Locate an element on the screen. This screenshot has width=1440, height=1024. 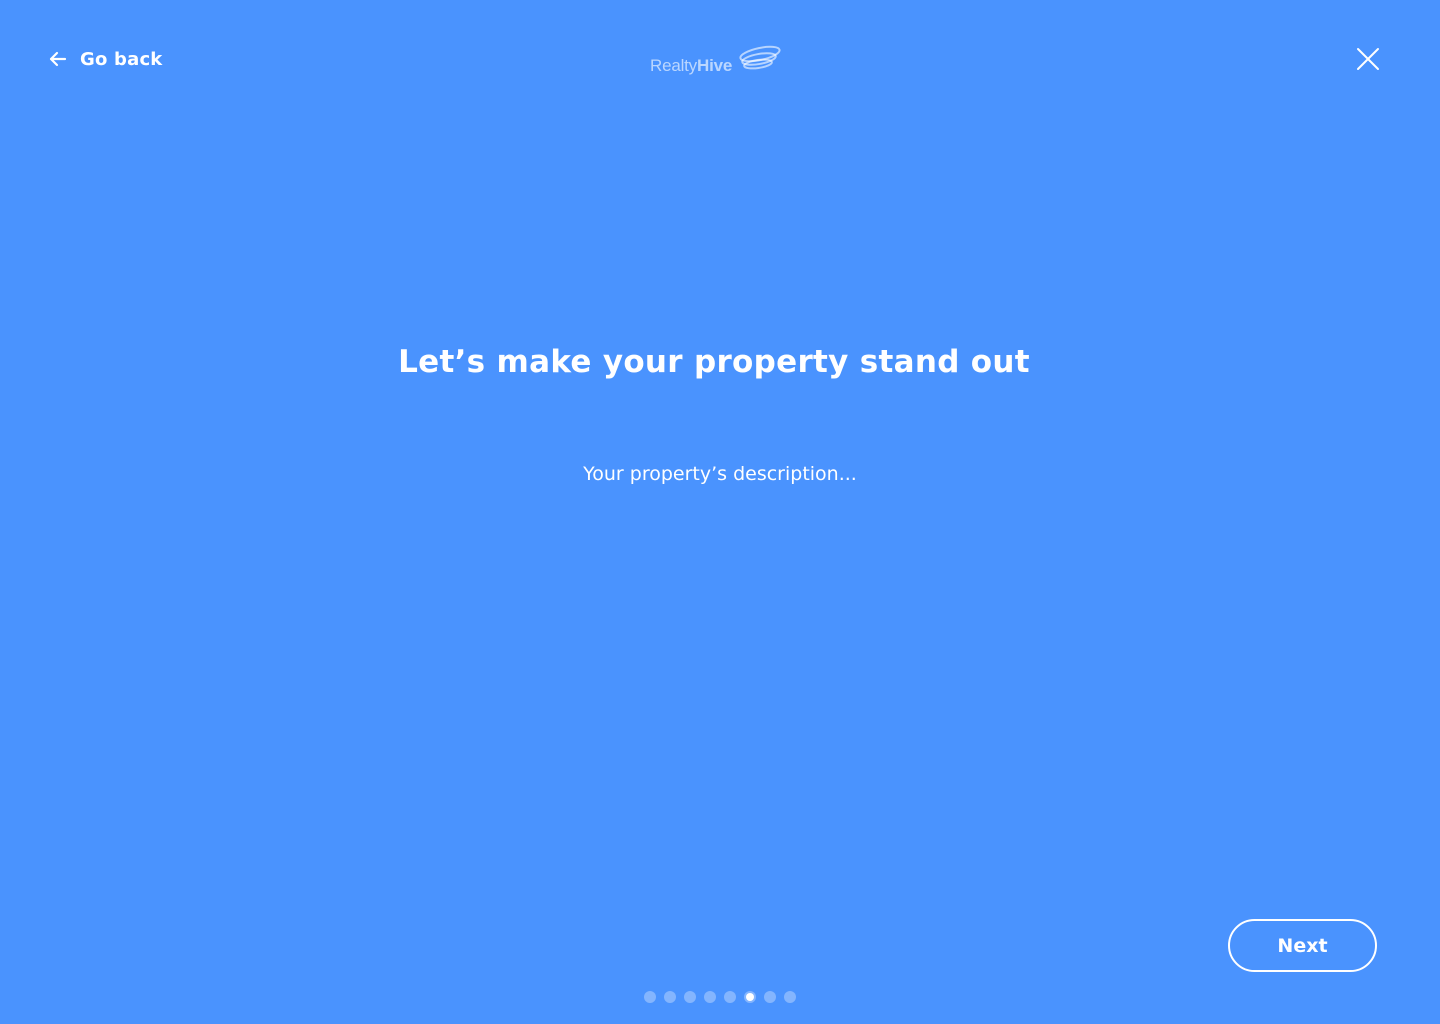
go-back-label: Go back is located at coordinates (121, 59).